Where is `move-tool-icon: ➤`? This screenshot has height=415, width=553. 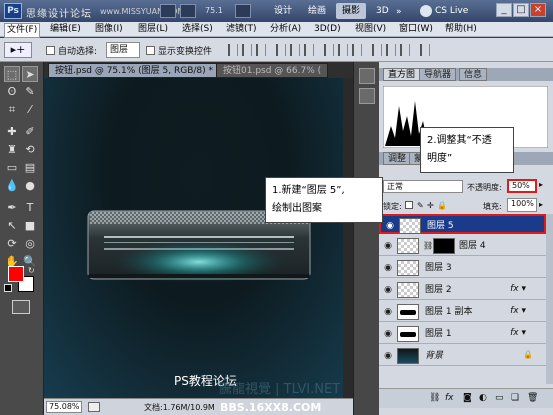
move-tool-icon: ➤ is located at coordinates (30, 74).